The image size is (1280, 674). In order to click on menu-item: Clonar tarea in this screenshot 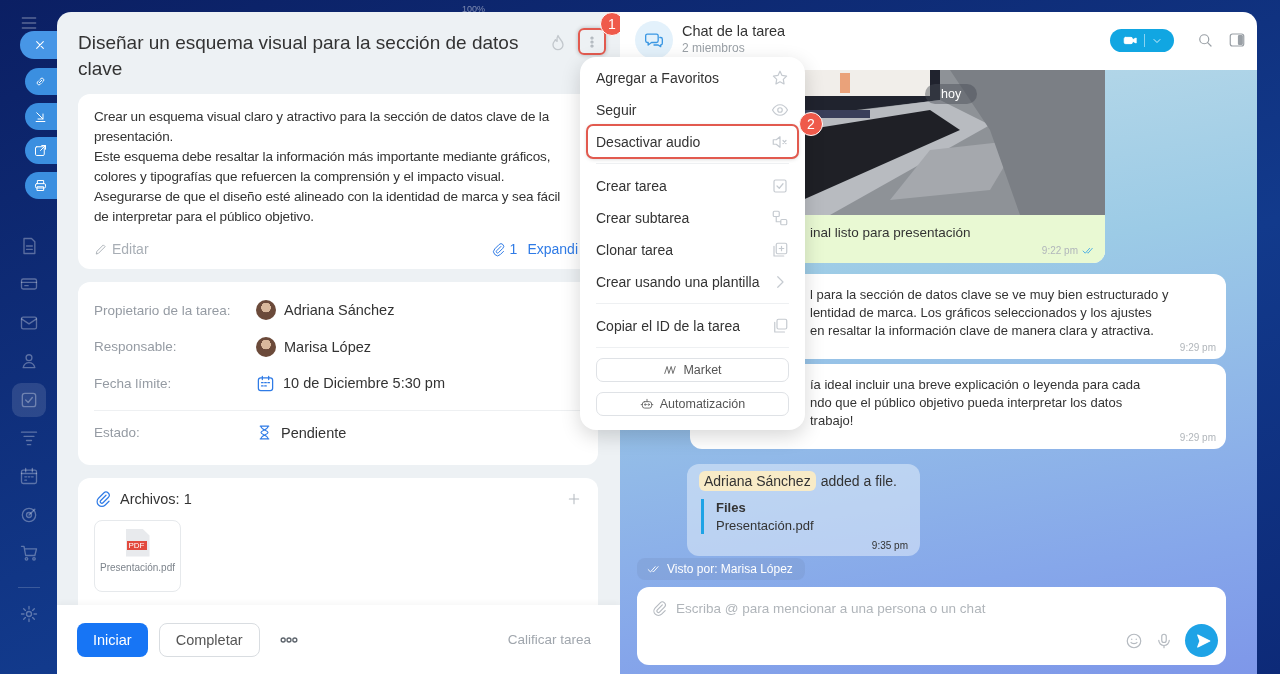, I will do `click(692, 249)`.